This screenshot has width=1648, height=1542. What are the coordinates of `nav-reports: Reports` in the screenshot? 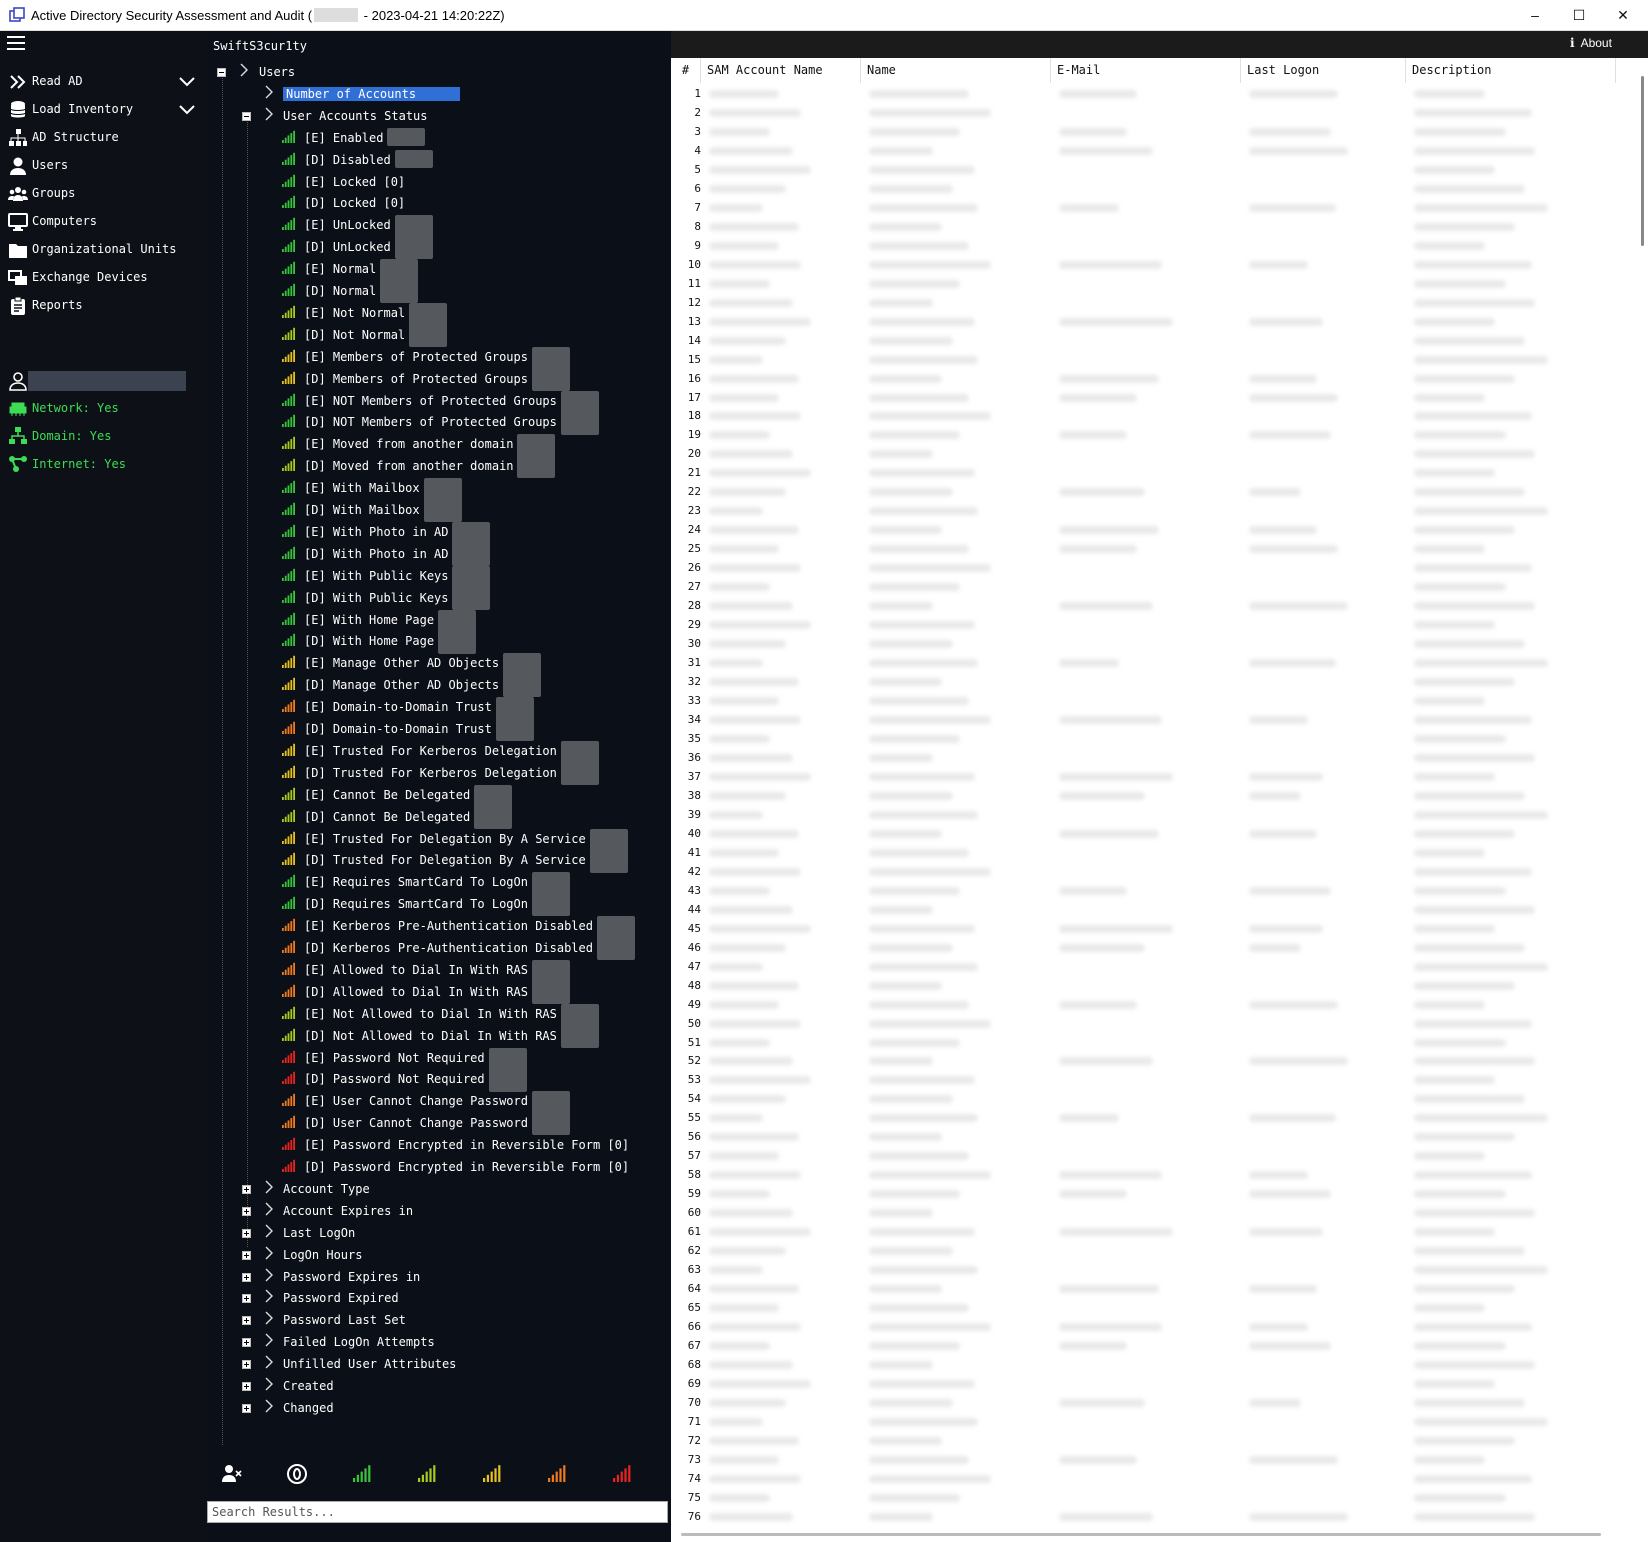 It's located at (103, 306).